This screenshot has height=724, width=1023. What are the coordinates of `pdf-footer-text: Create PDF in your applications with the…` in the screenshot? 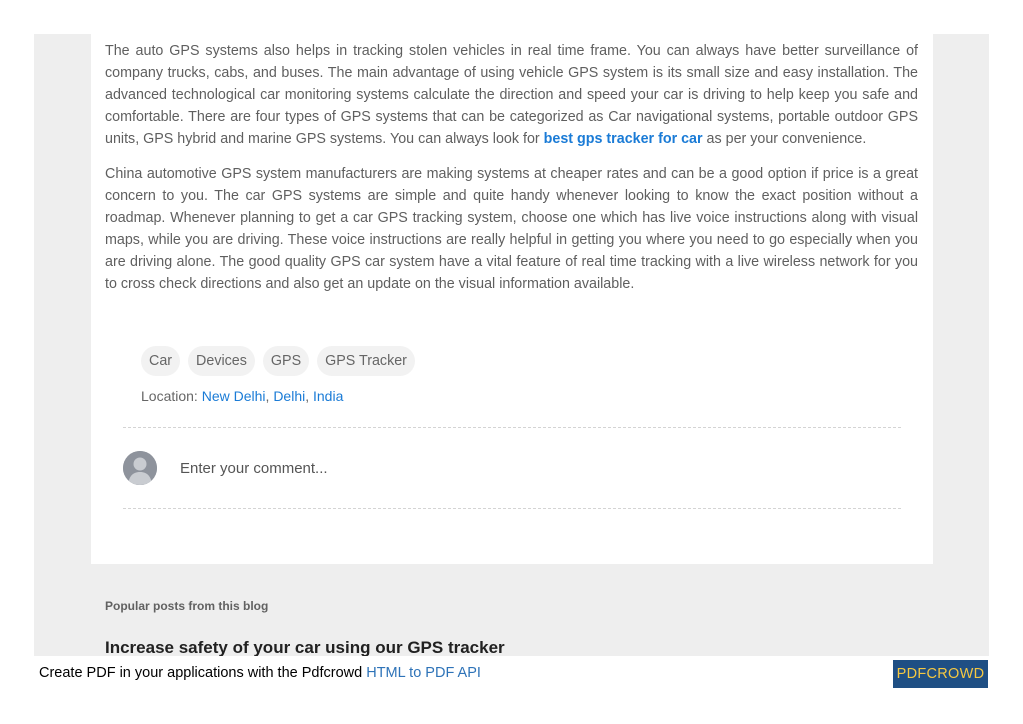 It's located at (260, 673).